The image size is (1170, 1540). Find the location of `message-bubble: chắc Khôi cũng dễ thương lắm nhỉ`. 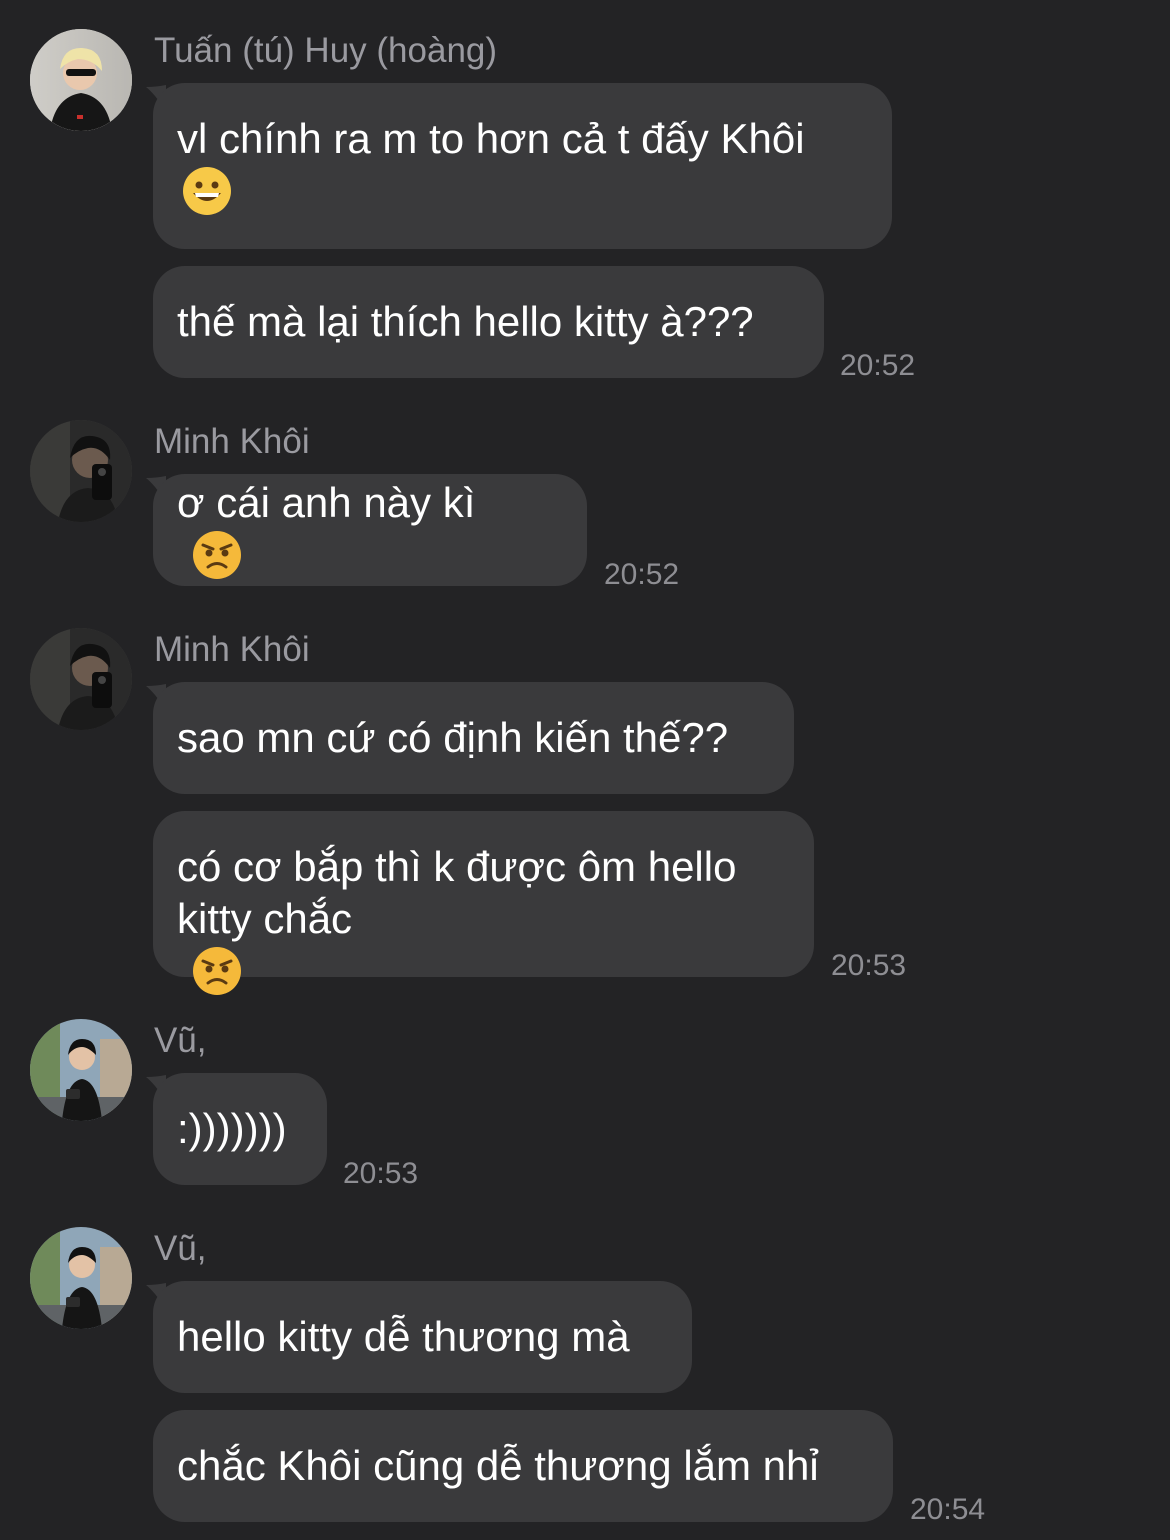

message-bubble: chắc Khôi cũng dễ thương lắm nhỉ is located at coordinates (523, 1466).